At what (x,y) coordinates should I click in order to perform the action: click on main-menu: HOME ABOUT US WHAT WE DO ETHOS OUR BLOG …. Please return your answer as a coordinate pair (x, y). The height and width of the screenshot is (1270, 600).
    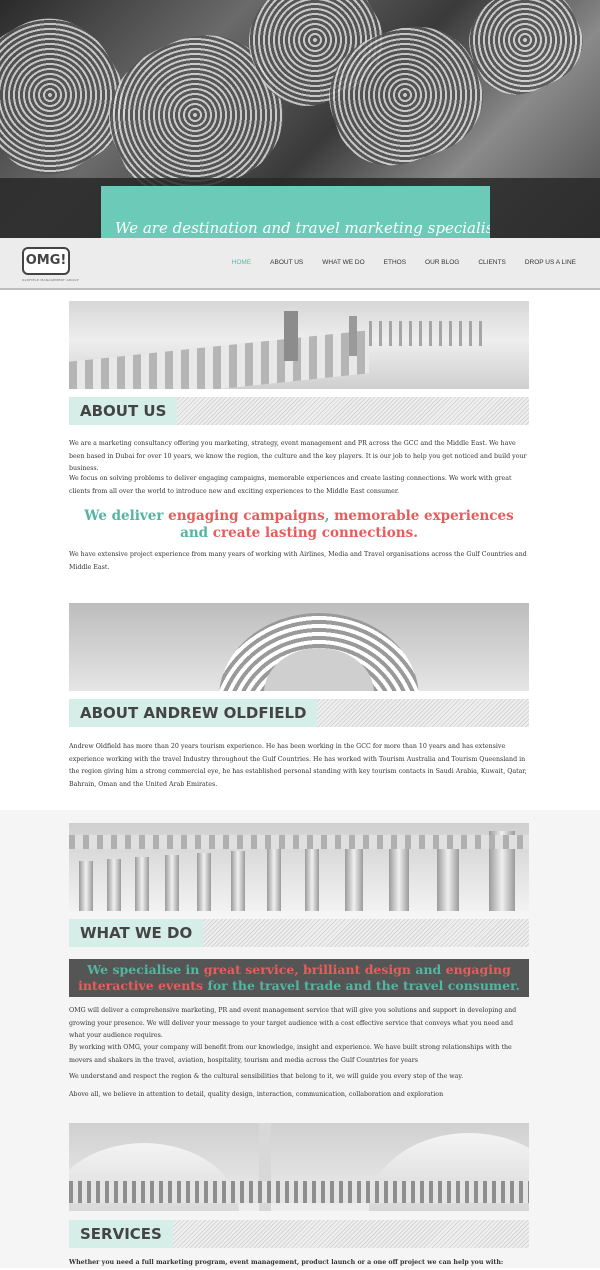
    Looking at the image, I should click on (394, 262).